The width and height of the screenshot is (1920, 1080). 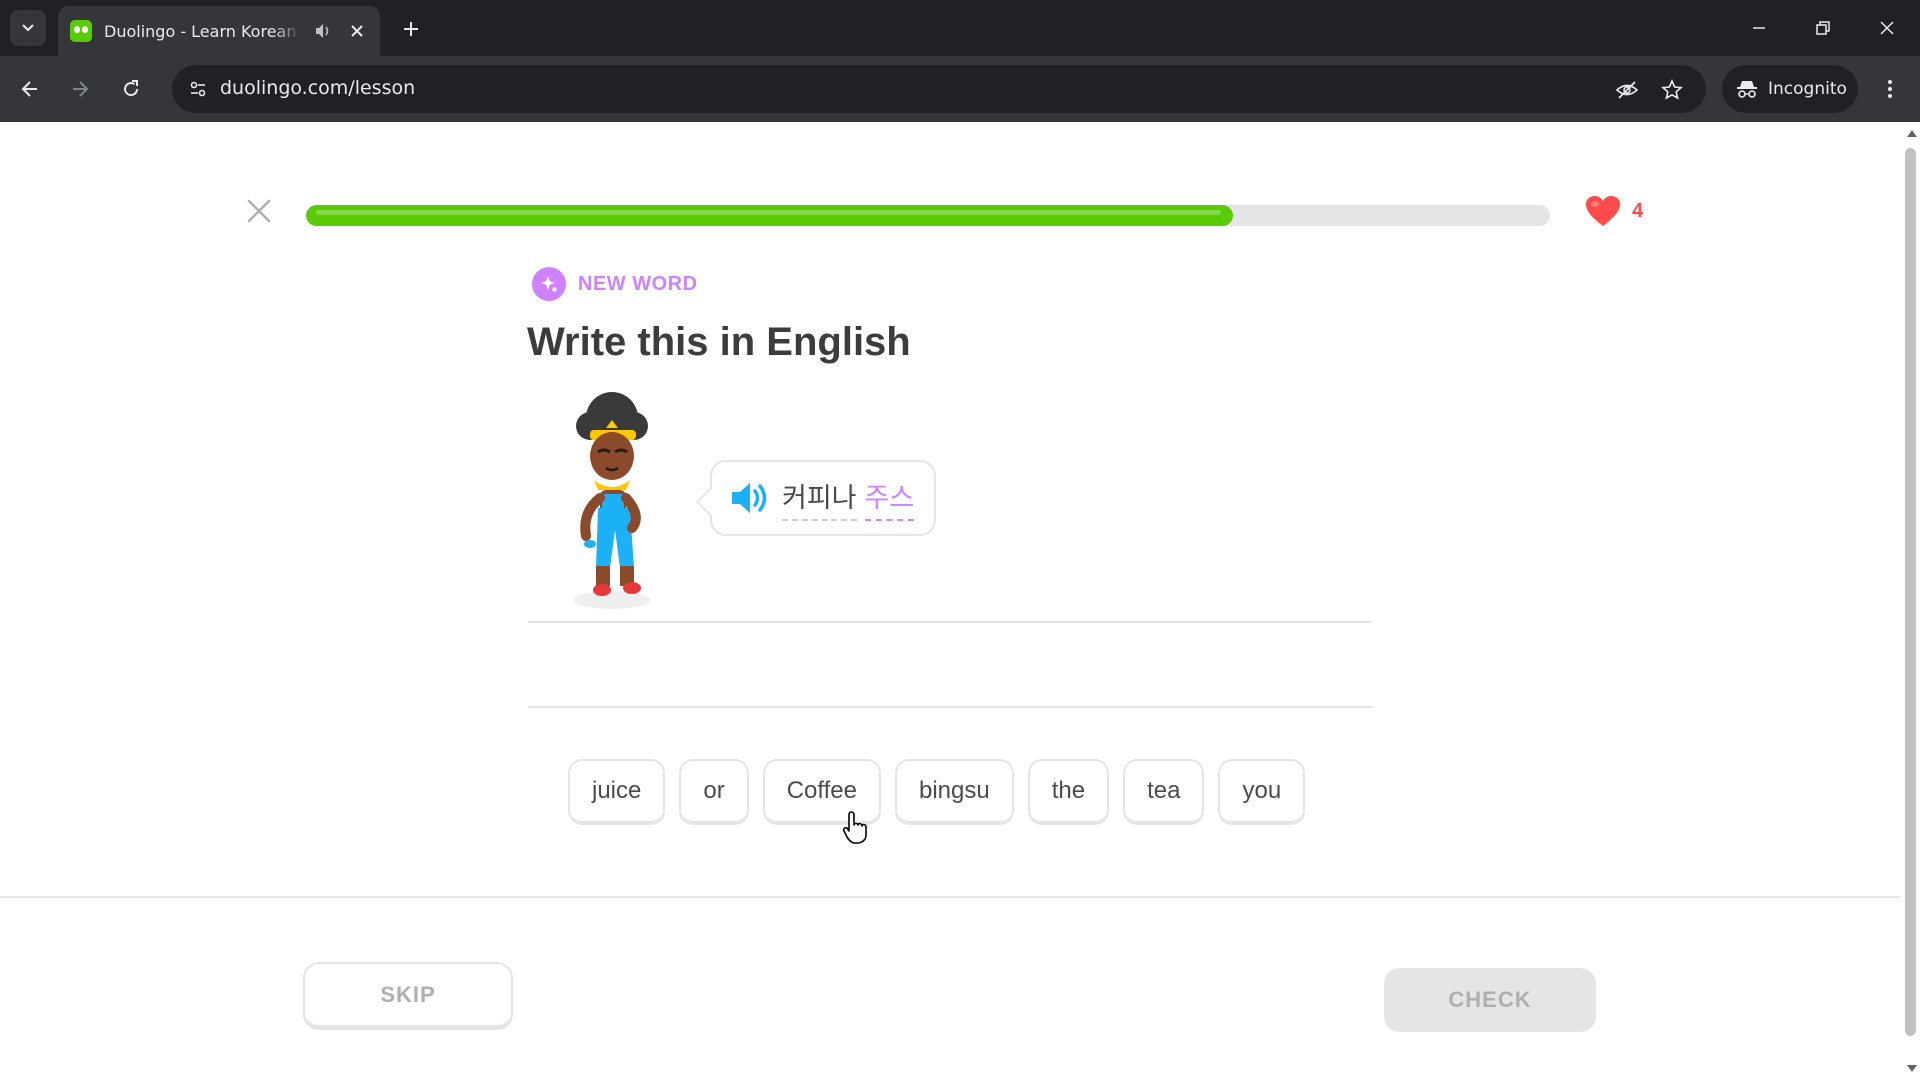 I want to click on prompt-sentence: 커피나 주스, so click(x=848, y=498).